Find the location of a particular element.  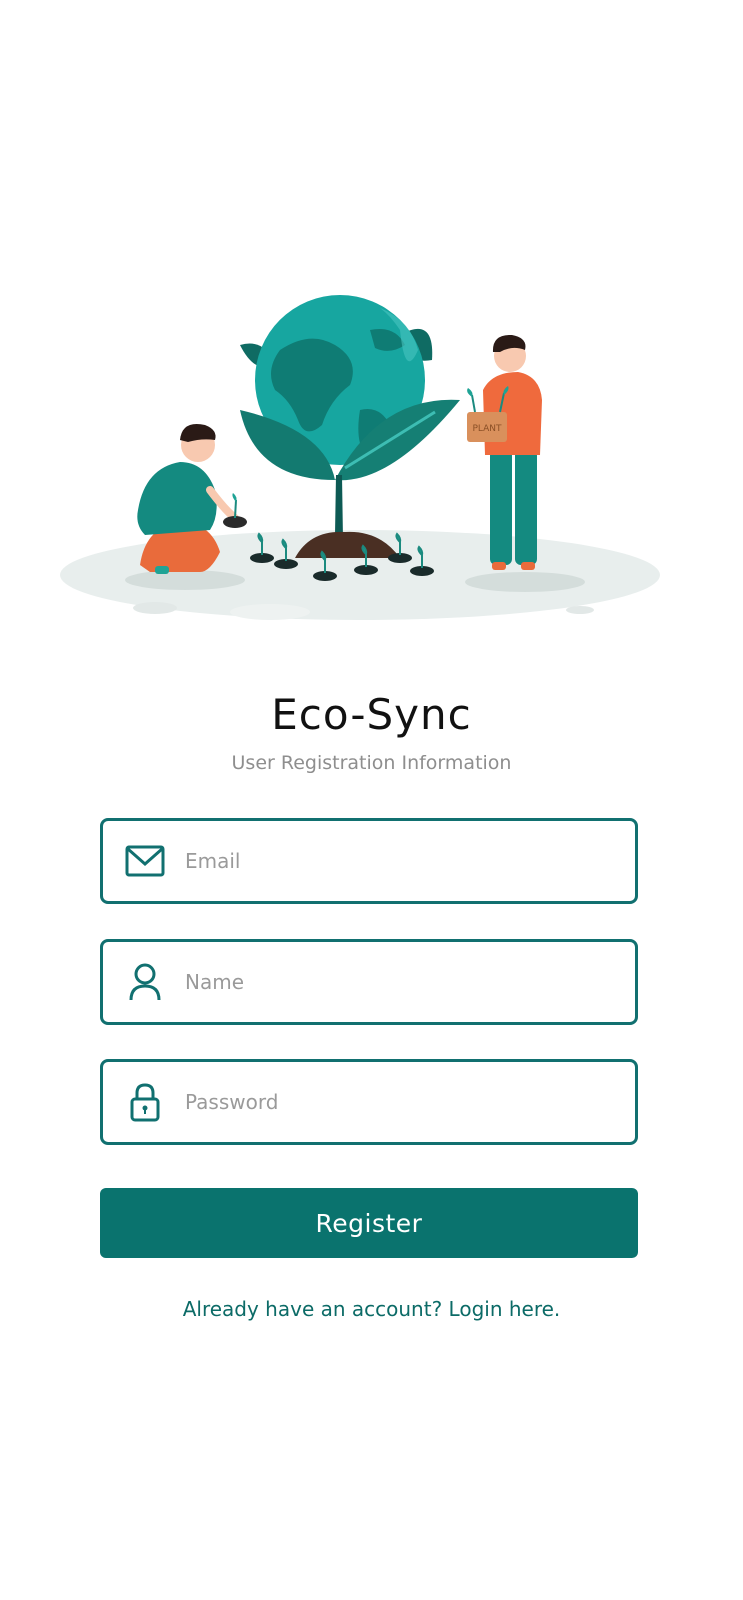

name-field is located at coordinates (369, 982).